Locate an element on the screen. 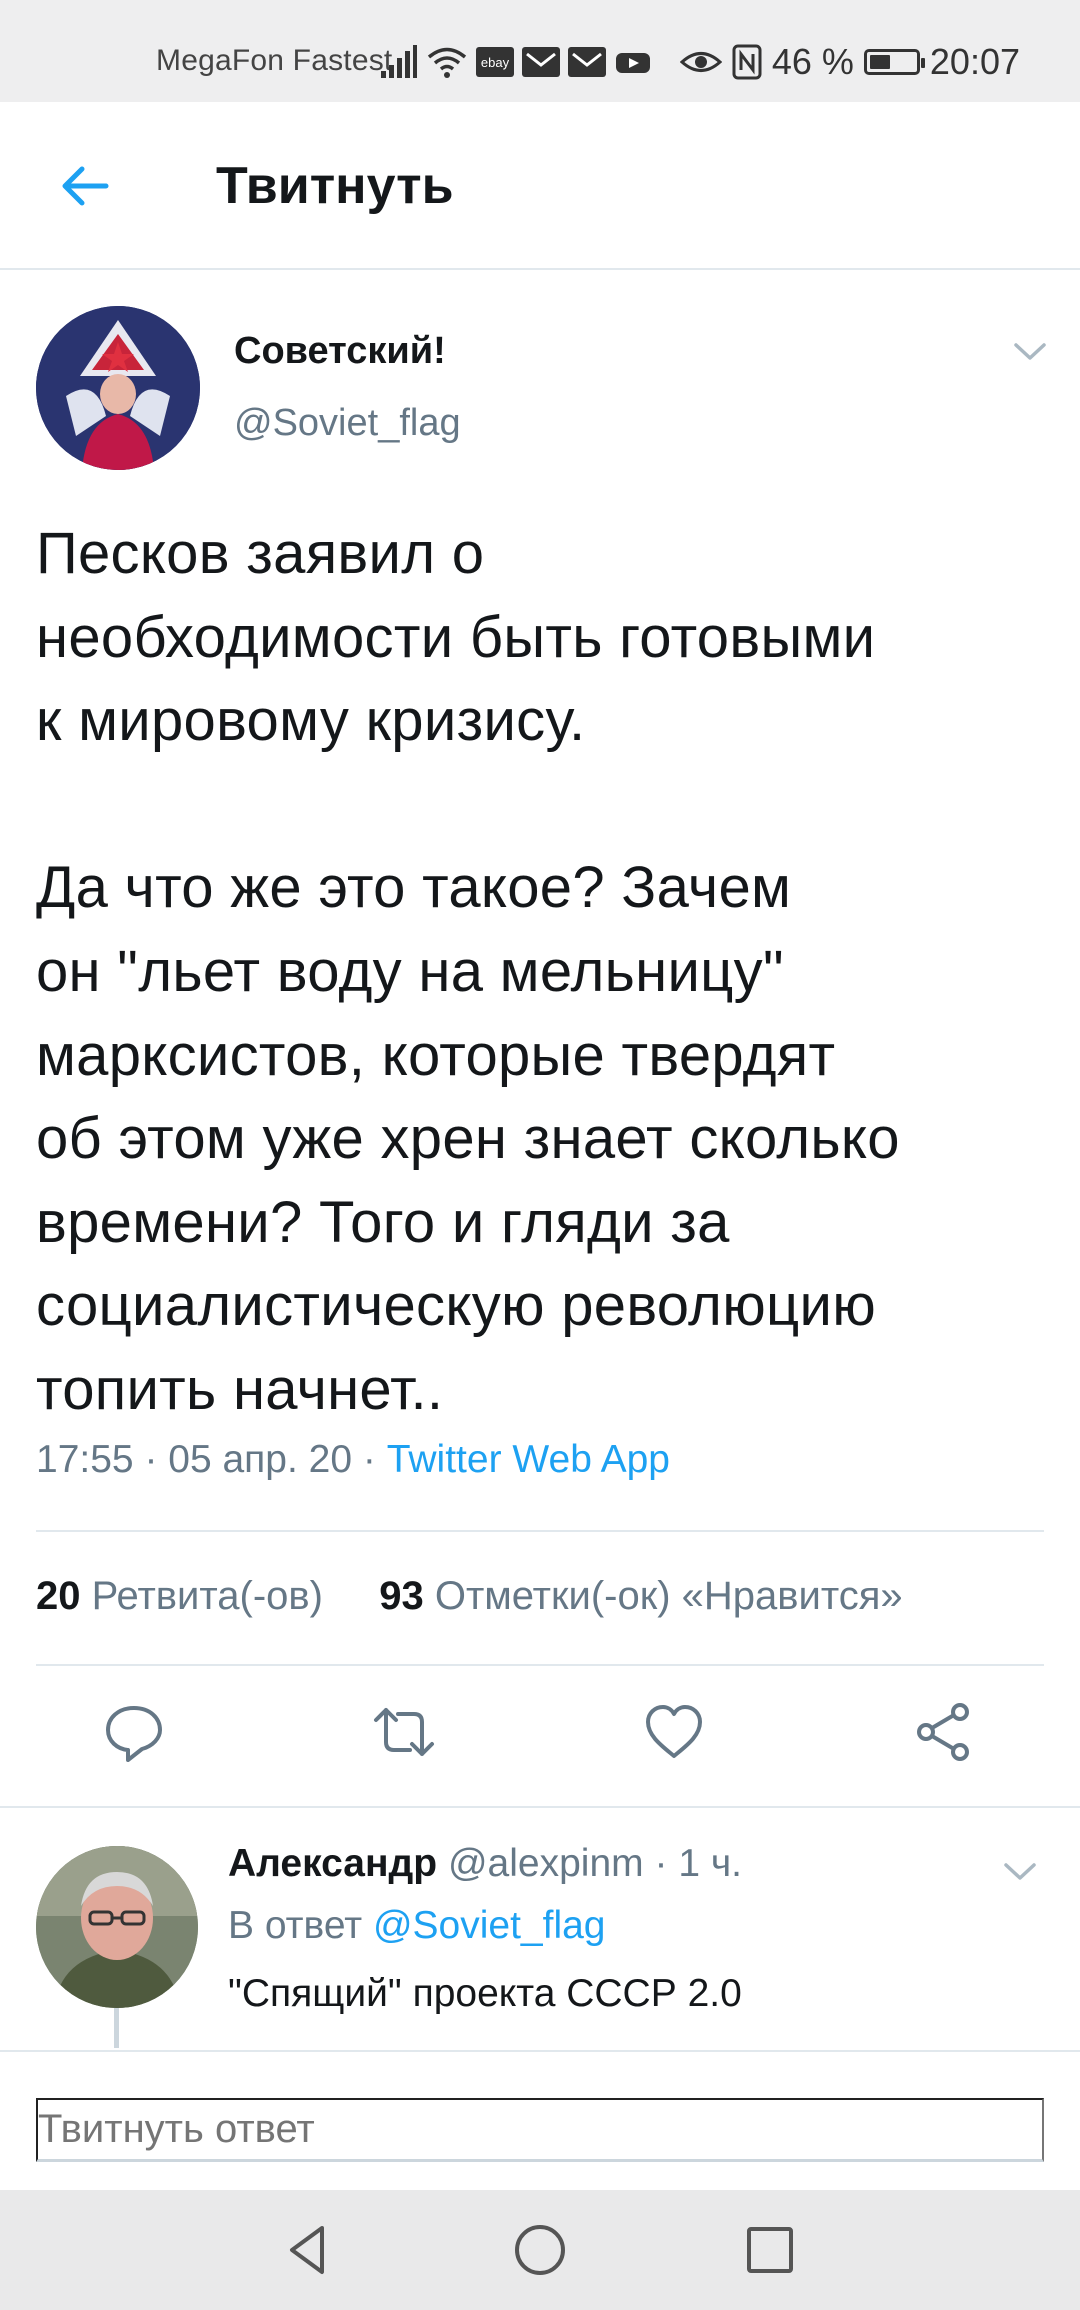 Image resolution: width=1080 pixels, height=2310 pixels. retweet-icon is located at coordinates (404, 1732).